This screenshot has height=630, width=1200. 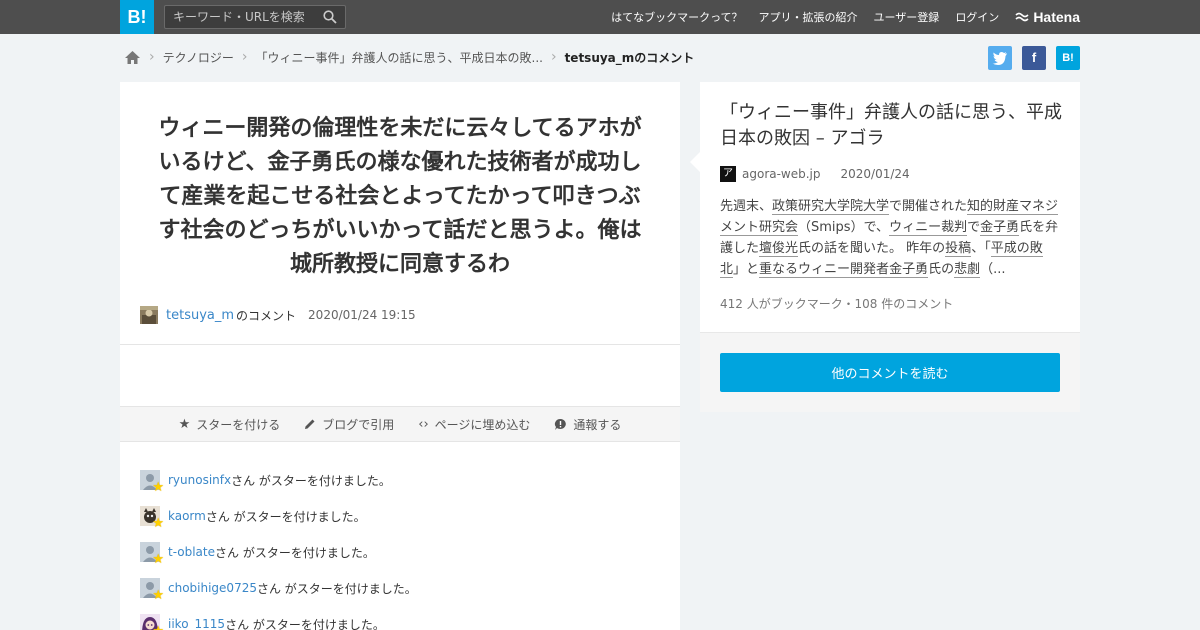 I want to click on blog-quote-button: ブログで引用, so click(x=349, y=424).